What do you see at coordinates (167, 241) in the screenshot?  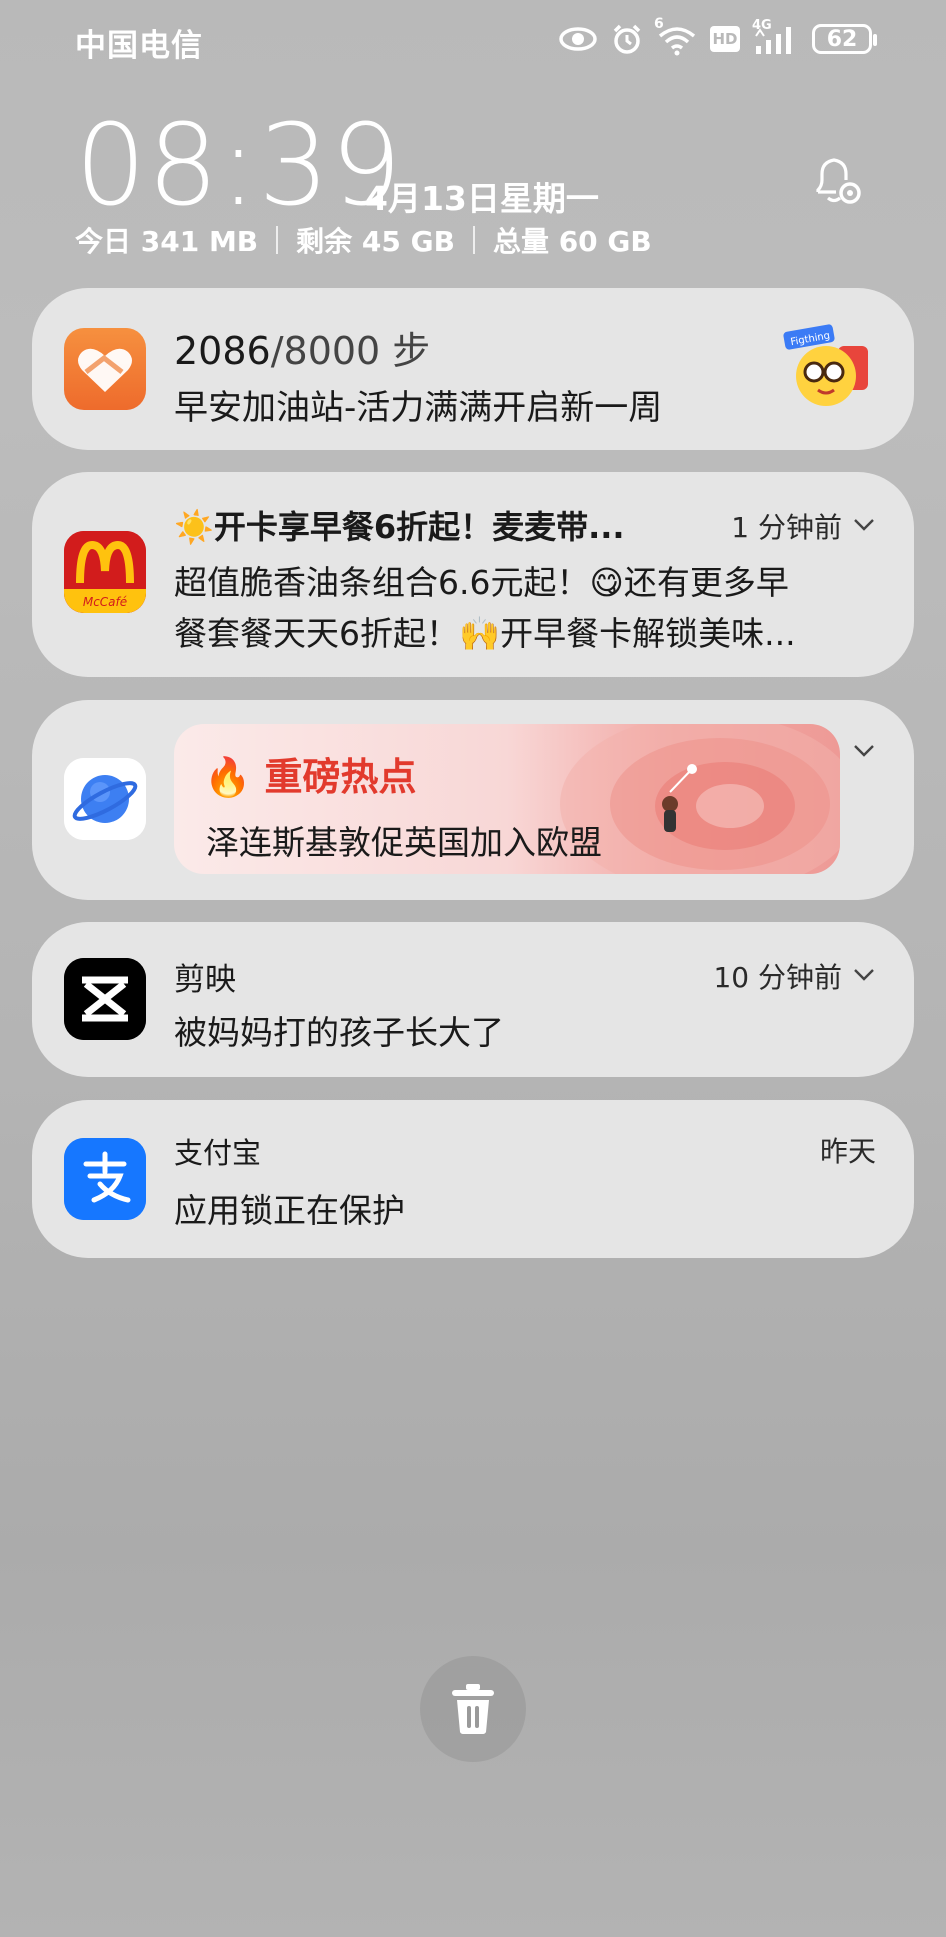 I see `data-today: 今日 341 MB` at bounding box center [167, 241].